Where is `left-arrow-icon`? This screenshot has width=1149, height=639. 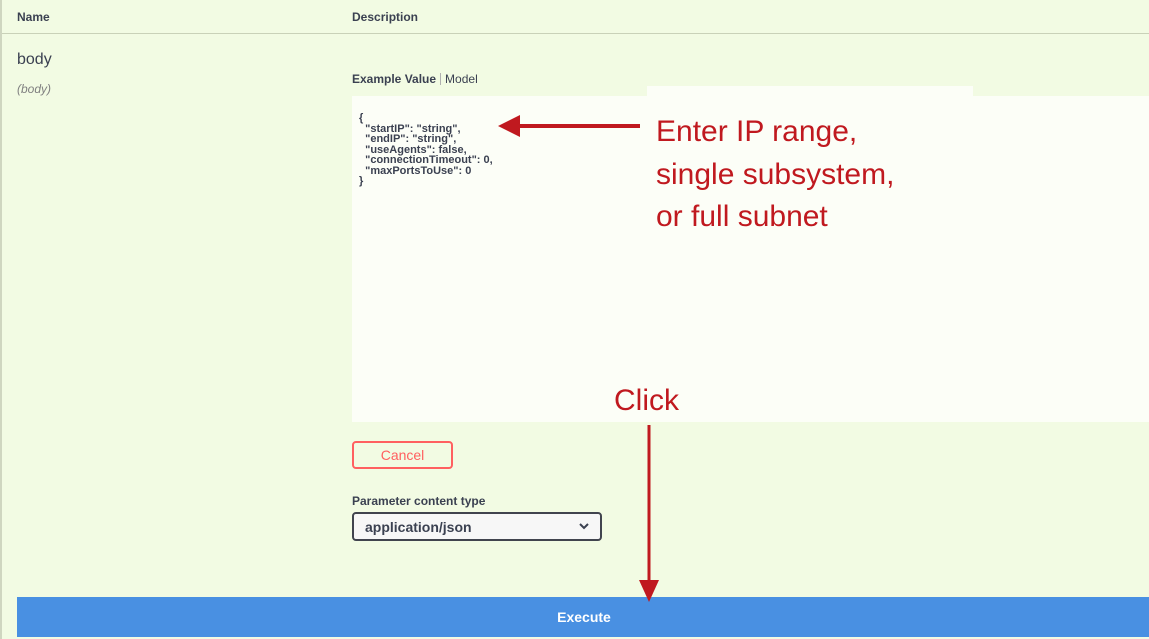 left-arrow-icon is located at coordinates (569, 126).